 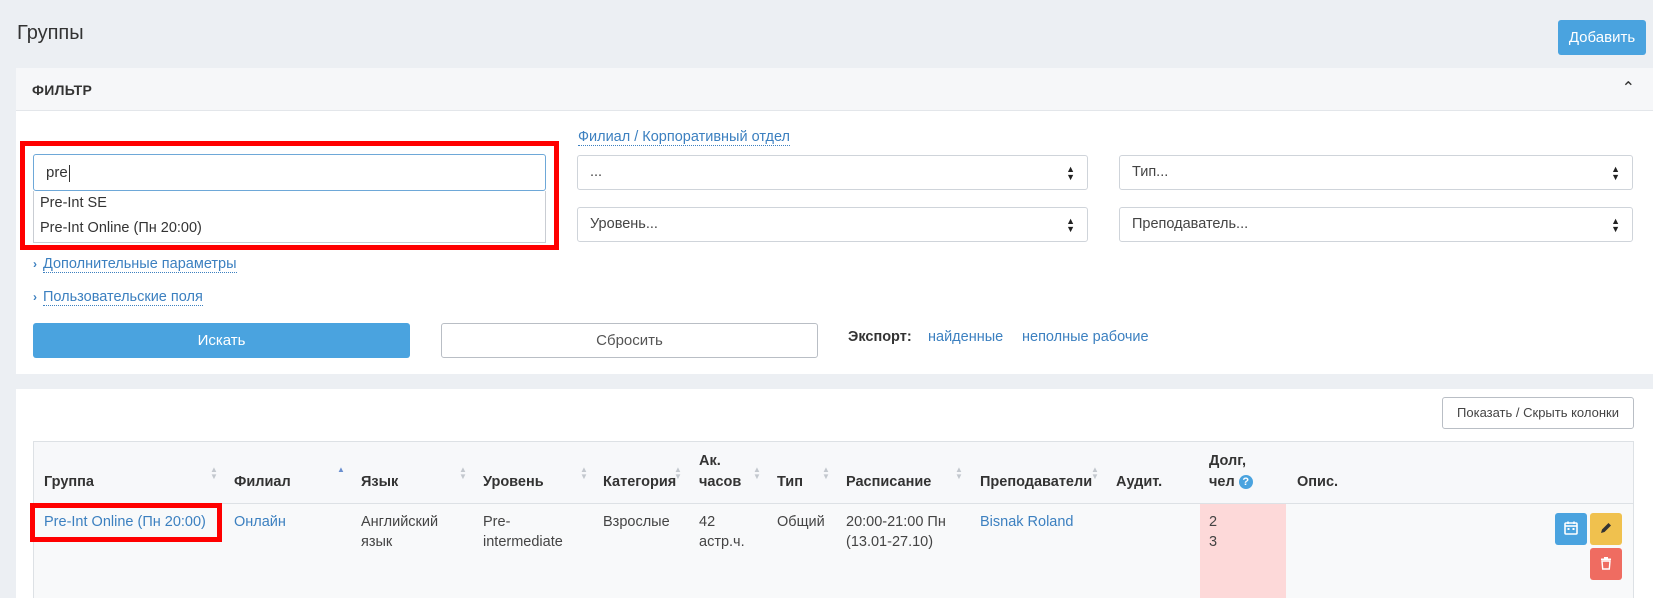 I want to click on language-cell: Английский язык, so click(x=399, y=532).